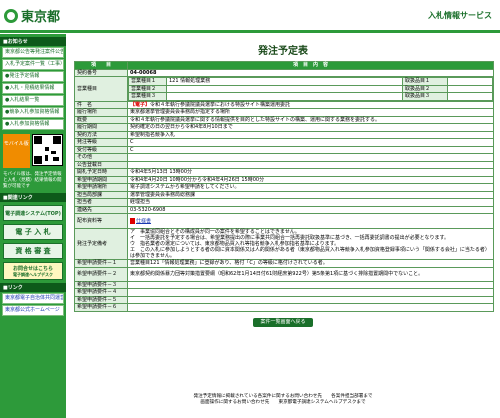 The image size is (500, 418). What do you see at coordinates (33, 197) in the screenshot?
I see `sidebar-heading-related: ■関連リンク` at bounding box center [33, 197].